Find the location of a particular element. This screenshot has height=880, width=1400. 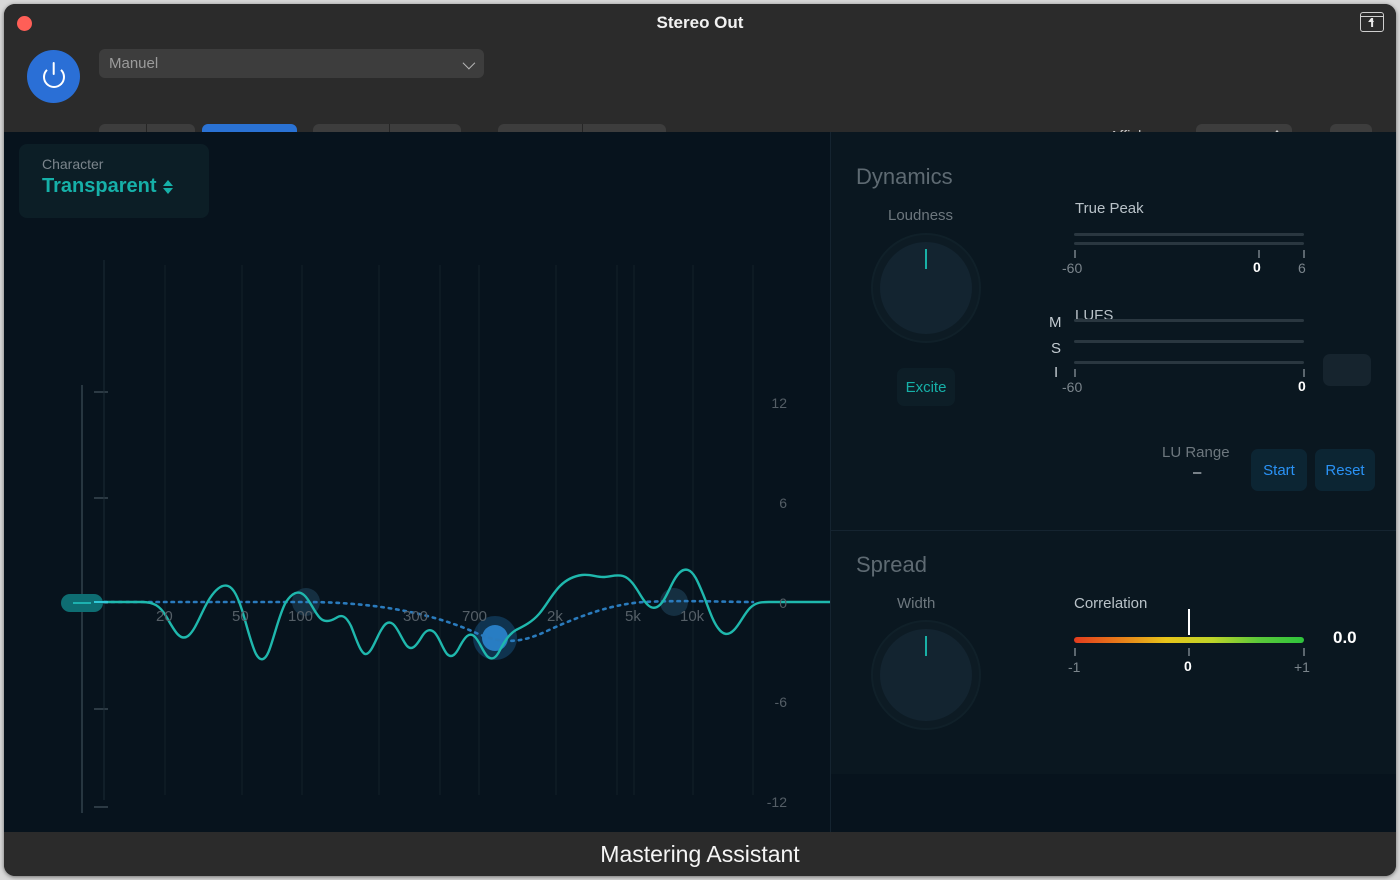

preset-value: Manuel is located at coordinates (134, 63).